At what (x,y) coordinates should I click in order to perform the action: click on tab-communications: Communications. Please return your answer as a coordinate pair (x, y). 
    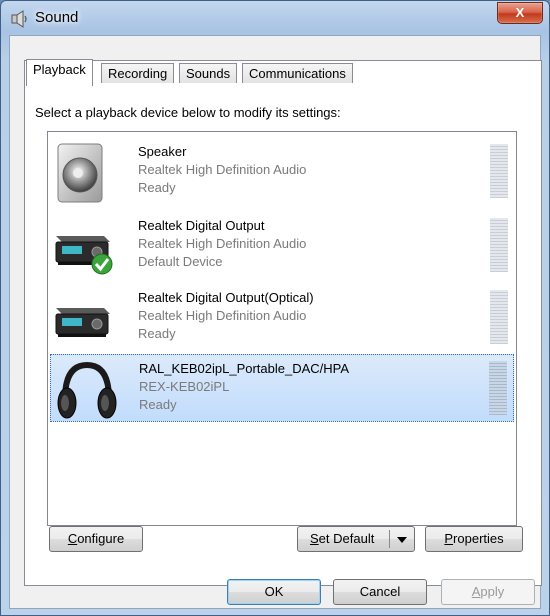
    Looking at the image, I should click on (297, 73).